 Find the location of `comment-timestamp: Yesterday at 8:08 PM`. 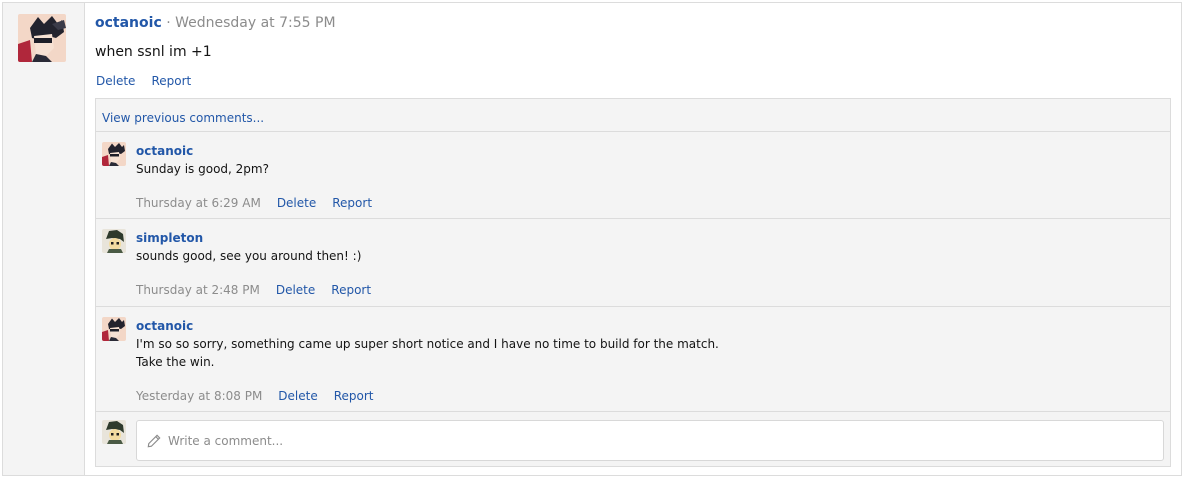

comment-timestamp: Yesterday at 8:08 PM is located at coordinates (199, 396).